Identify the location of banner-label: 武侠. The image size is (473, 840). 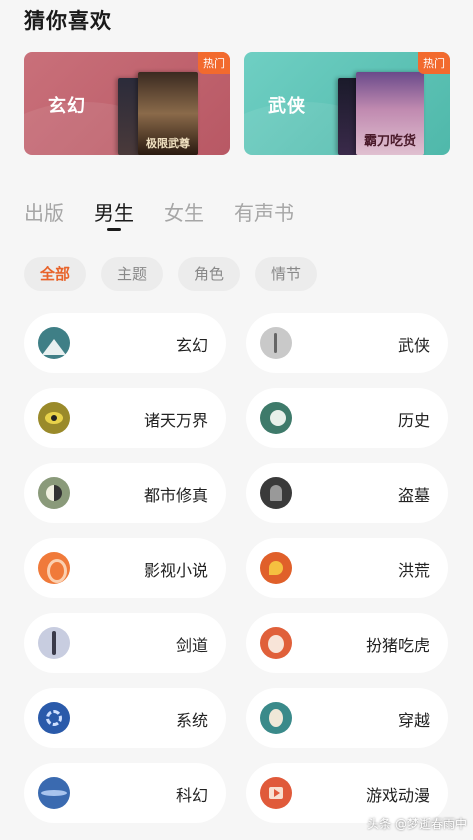
(287, 106).